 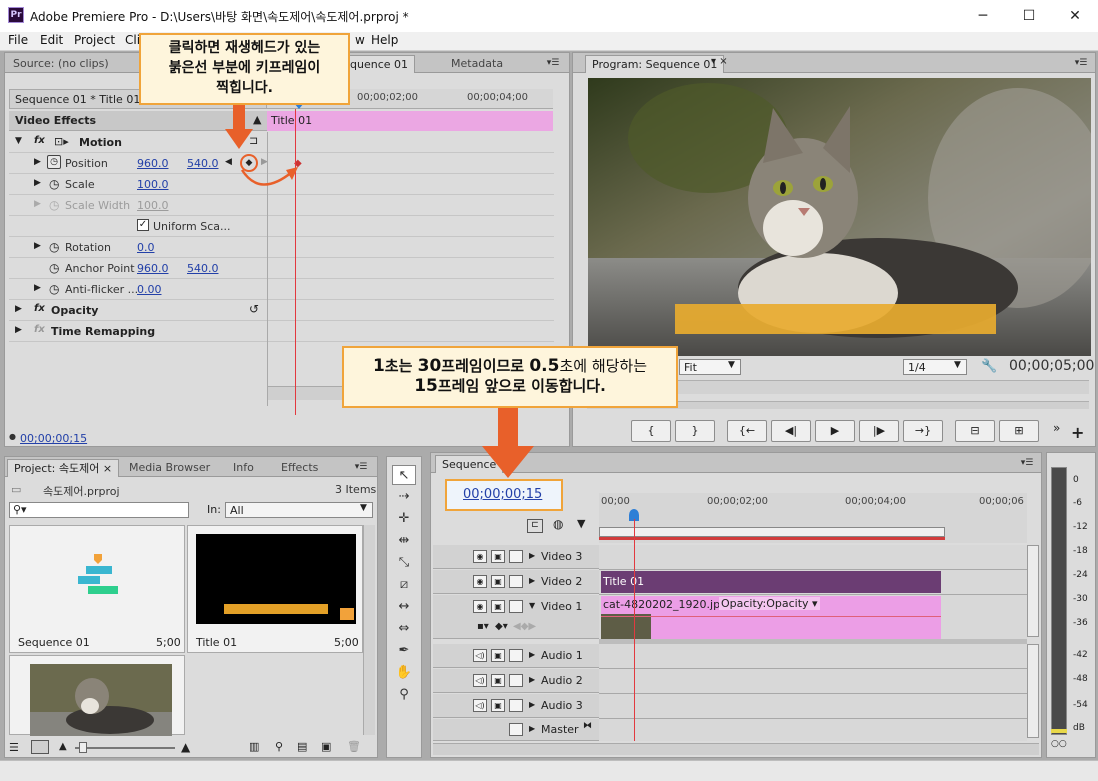 I want to click on new-bin-icon: ▤, so click(x=302, y=746).